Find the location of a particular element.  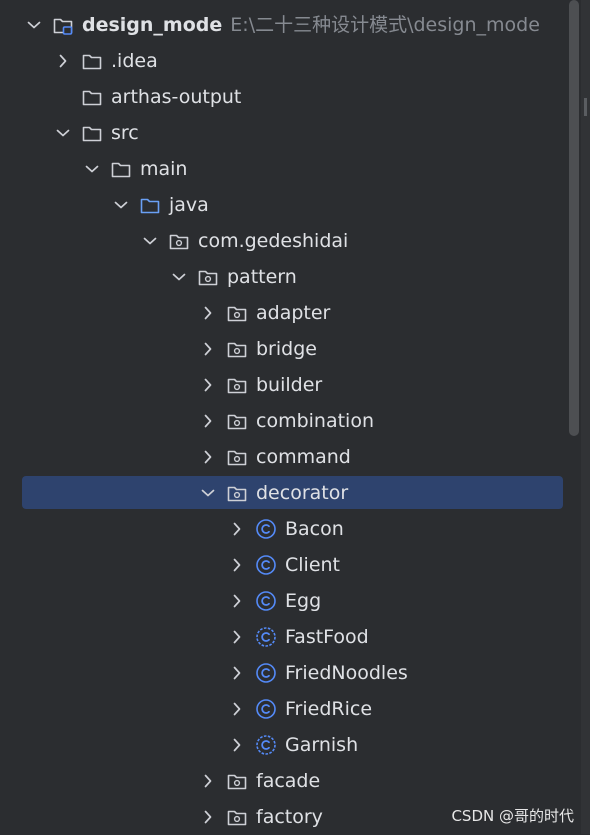

tree-node-egg: Egg is located at coordinates (285, 601).